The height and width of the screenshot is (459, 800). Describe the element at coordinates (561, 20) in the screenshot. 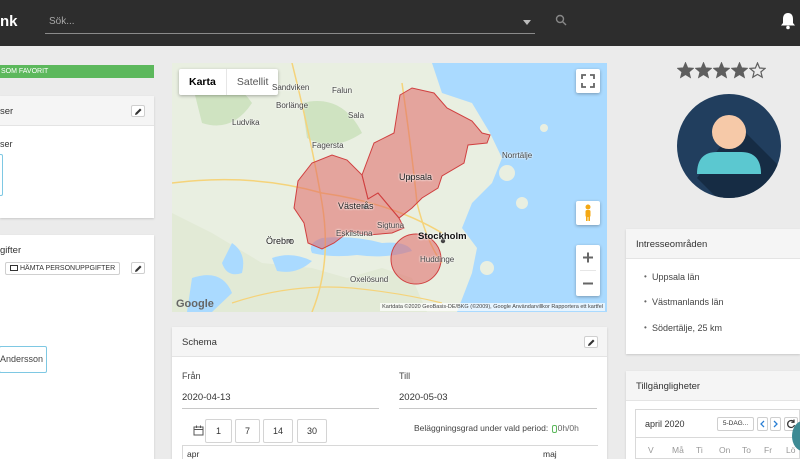

I see `search-icon` at that location.